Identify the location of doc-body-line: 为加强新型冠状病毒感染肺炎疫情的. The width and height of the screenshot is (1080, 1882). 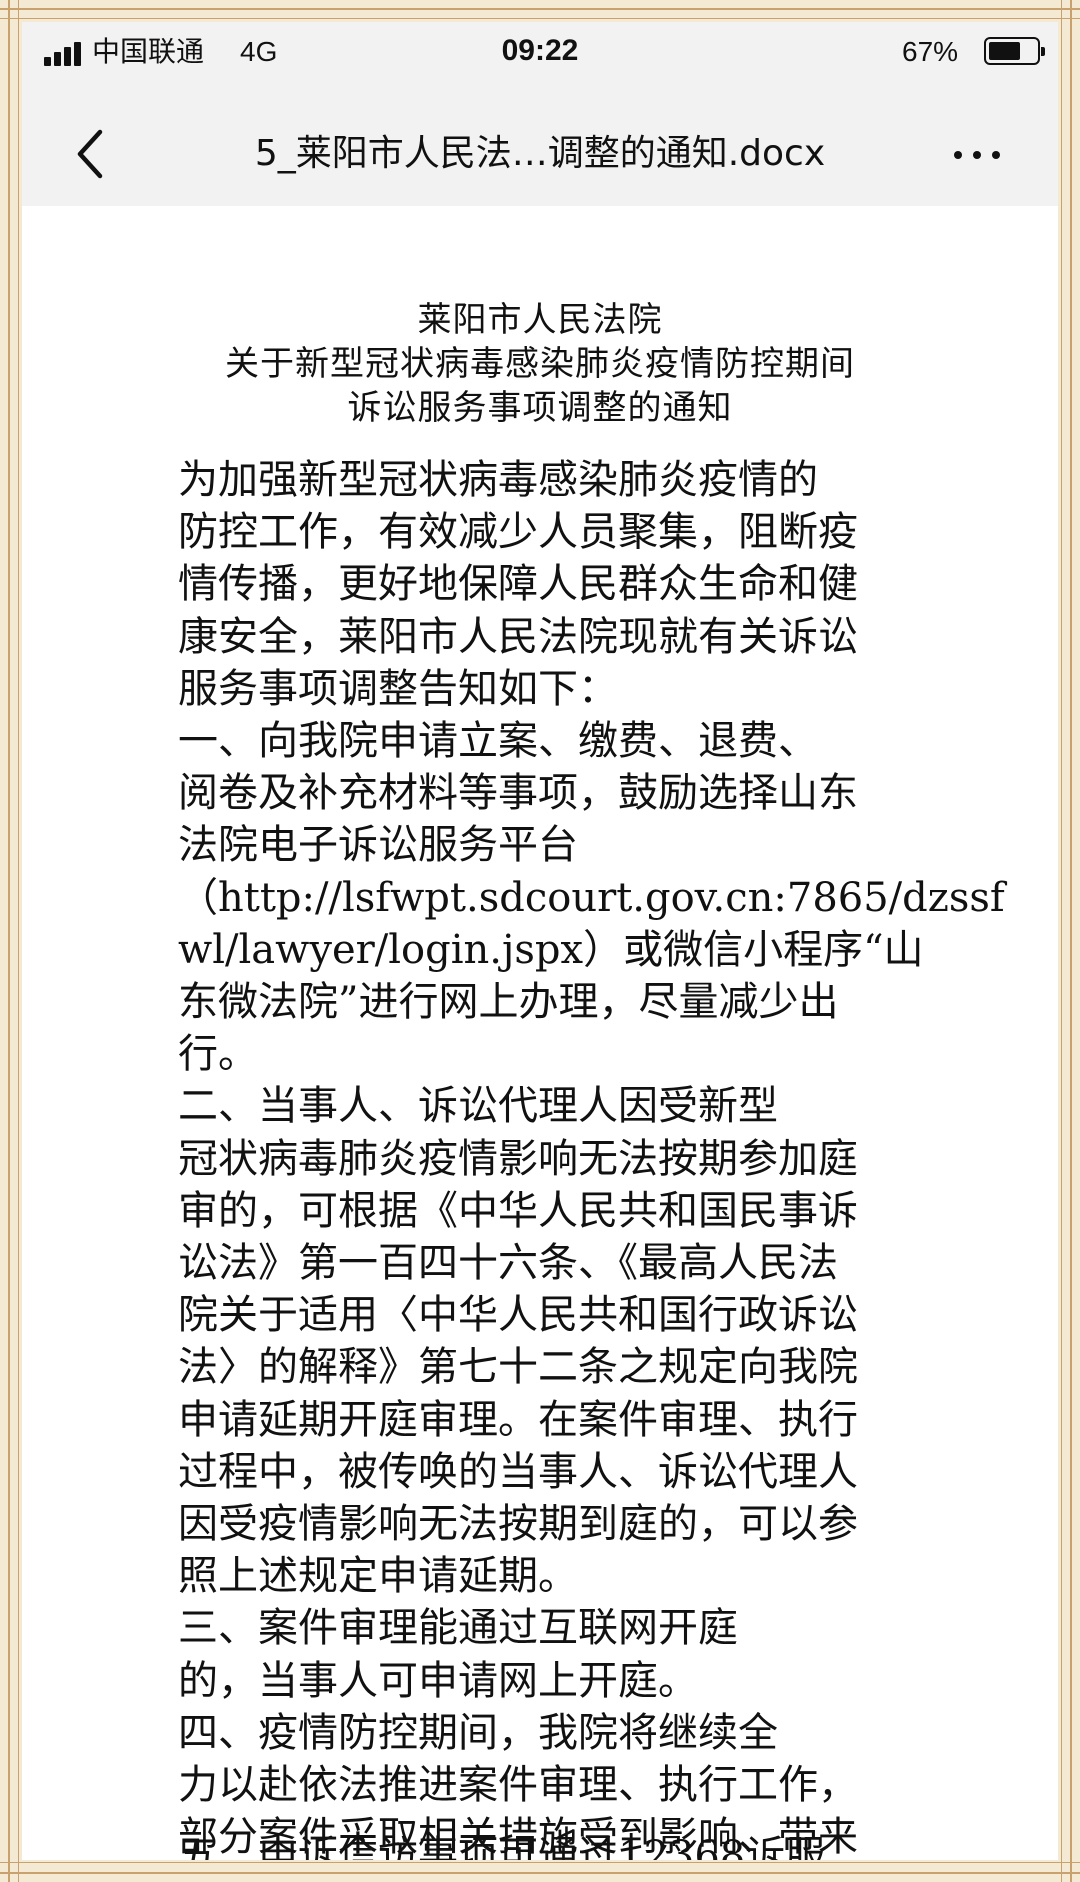
(498, 480).